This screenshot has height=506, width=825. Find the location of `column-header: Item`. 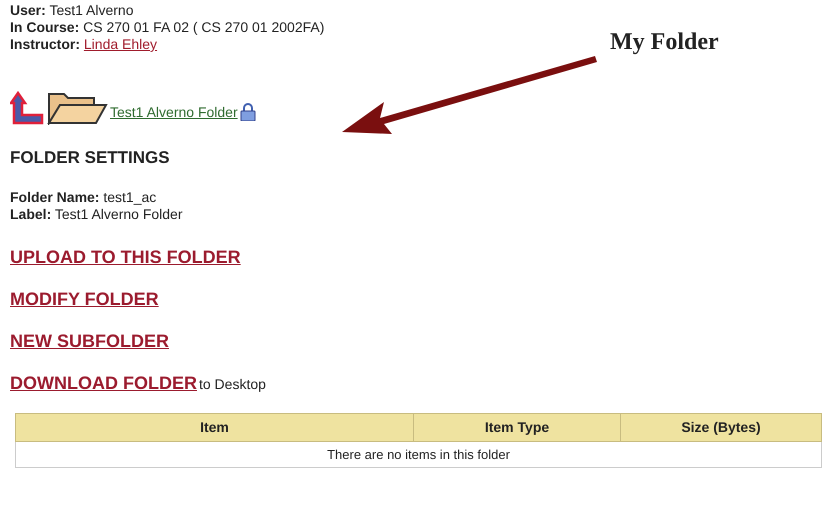

column-header: Item is located at coordinates (215, 427).